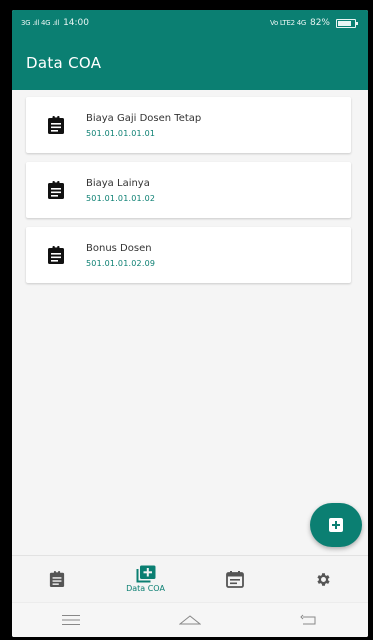  I want to click on coa-name: Biaya Gaji Dosen Tetap, so click(144, 118).